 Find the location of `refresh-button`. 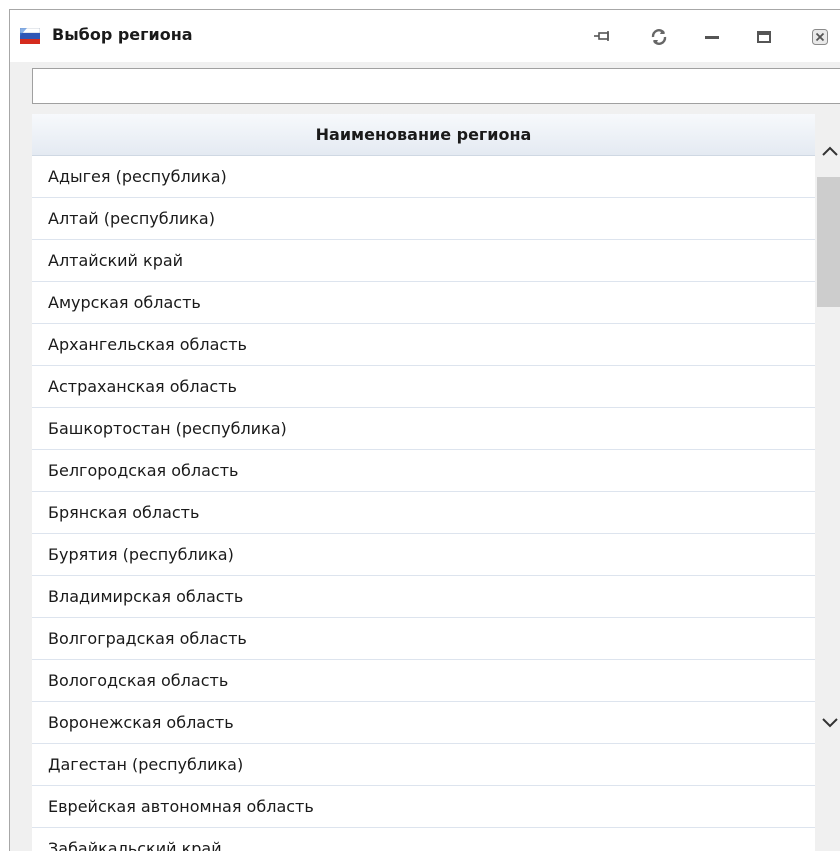

refresh-button is located at coordinates (659, 37).